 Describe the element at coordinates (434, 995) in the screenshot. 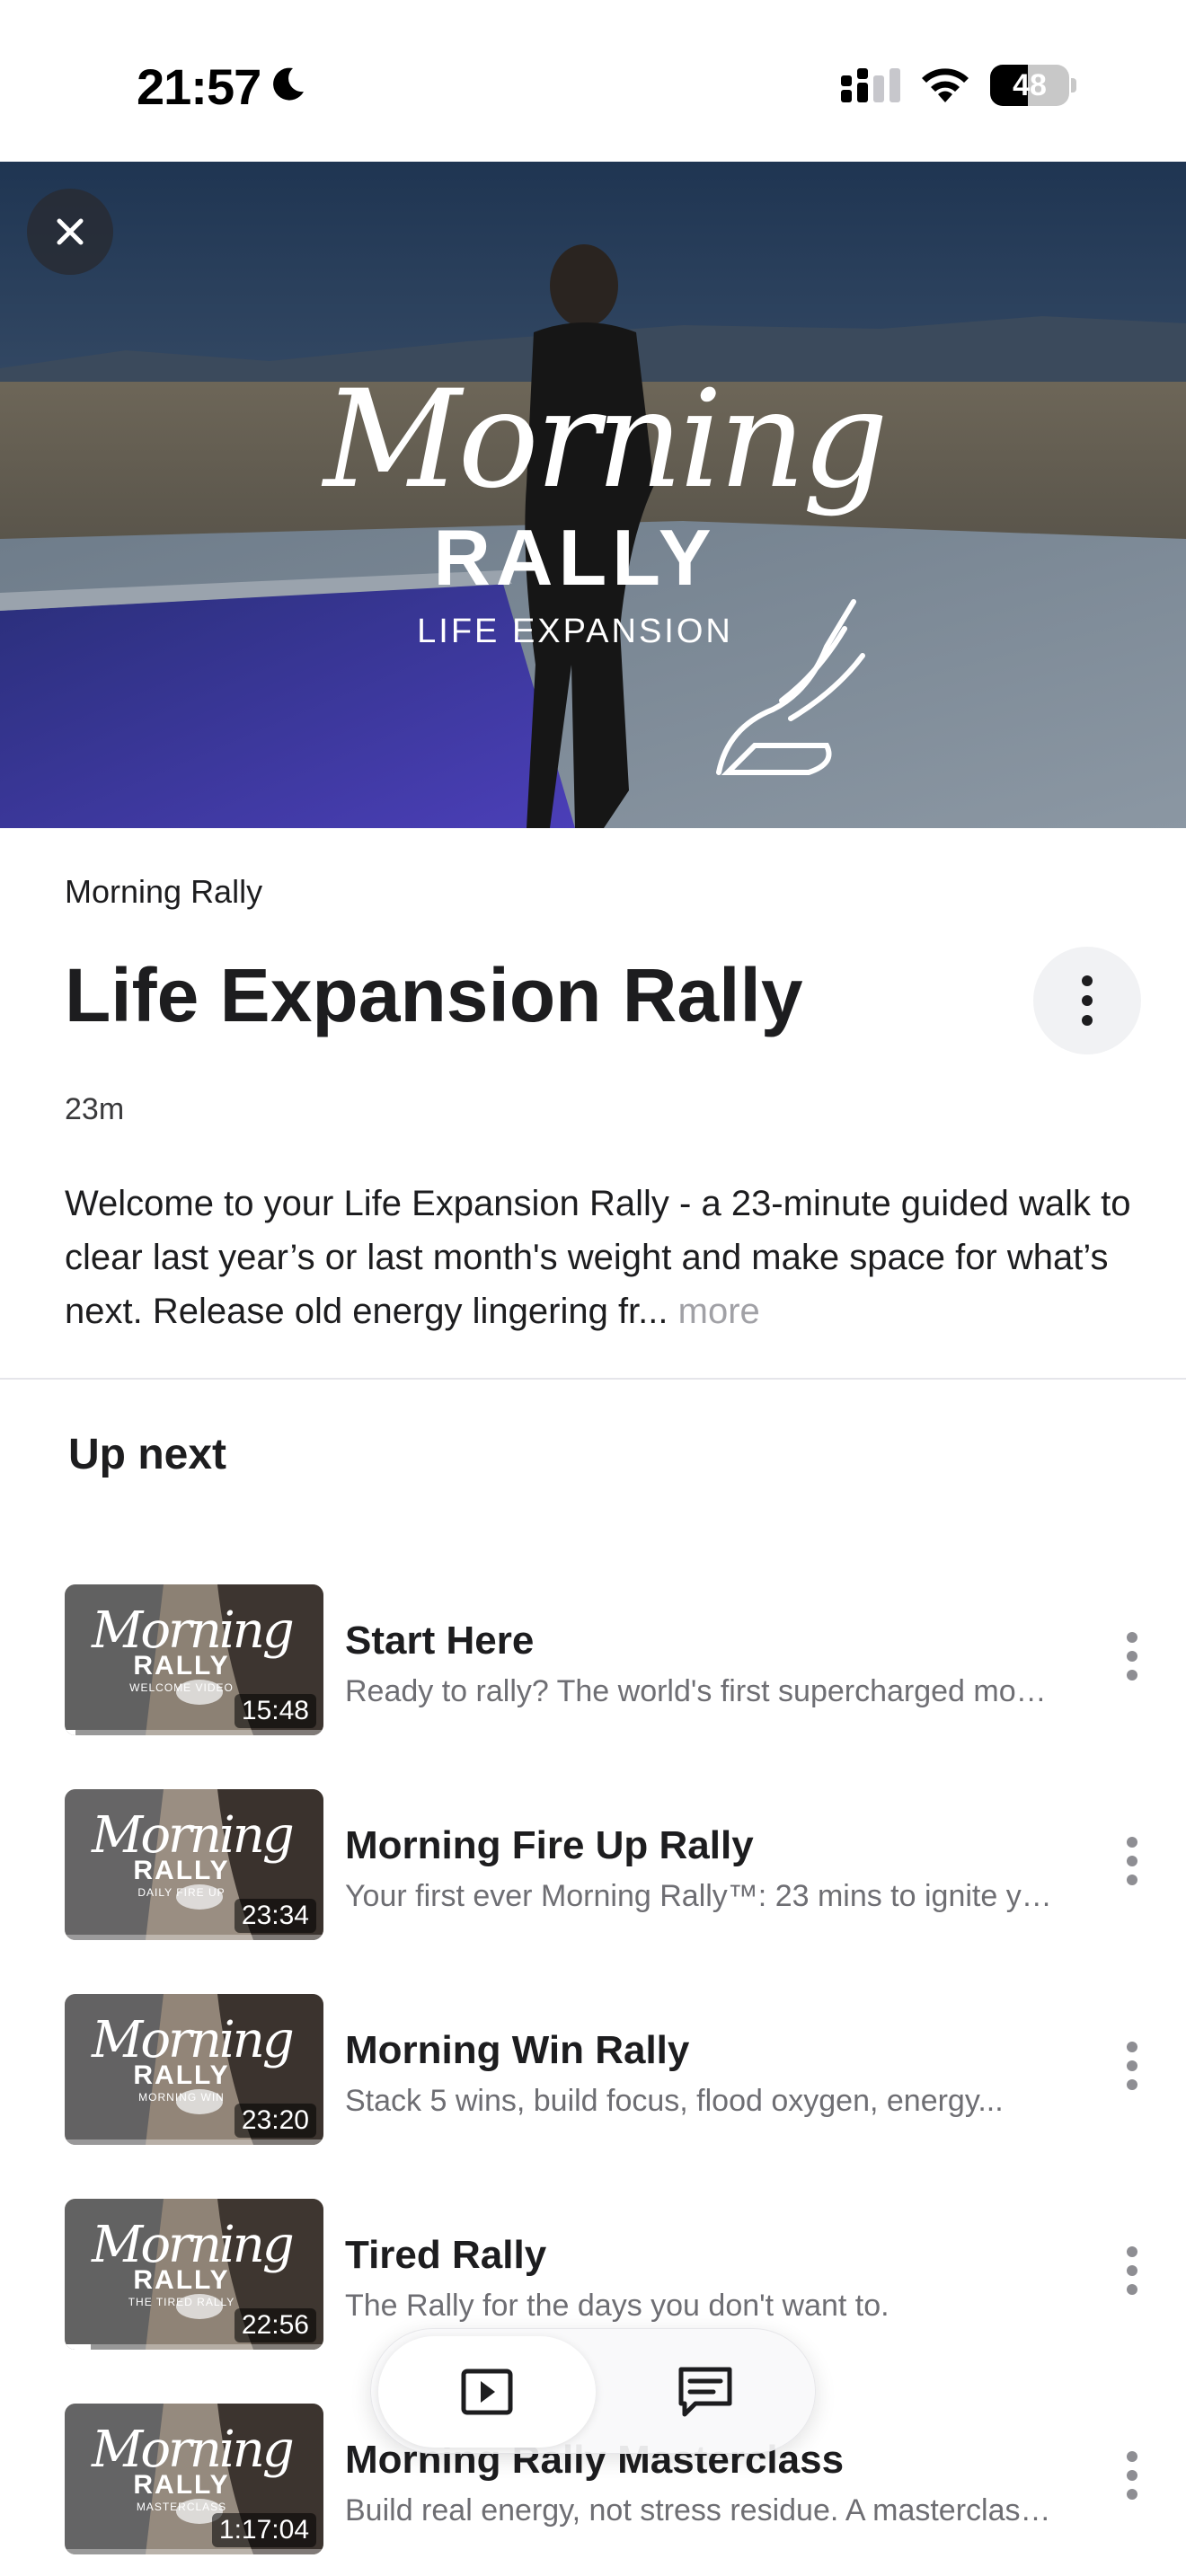

I see `page-title: Life Expansion Rally` at that location.